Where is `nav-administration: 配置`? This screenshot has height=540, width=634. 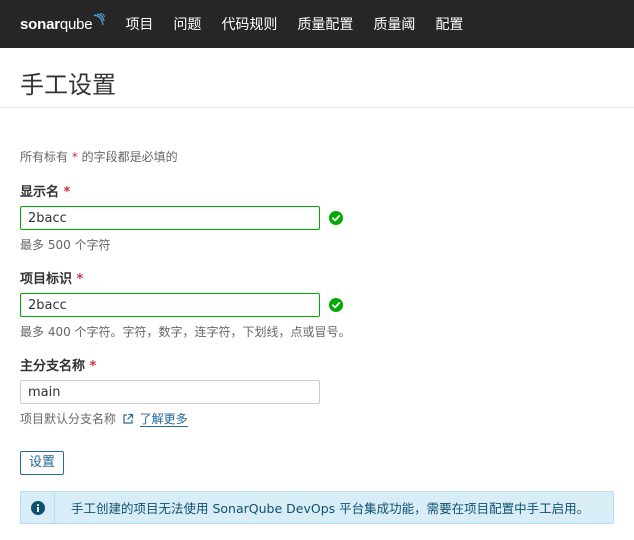 nav-administration: 配置 is located at coordinates (449, 24).